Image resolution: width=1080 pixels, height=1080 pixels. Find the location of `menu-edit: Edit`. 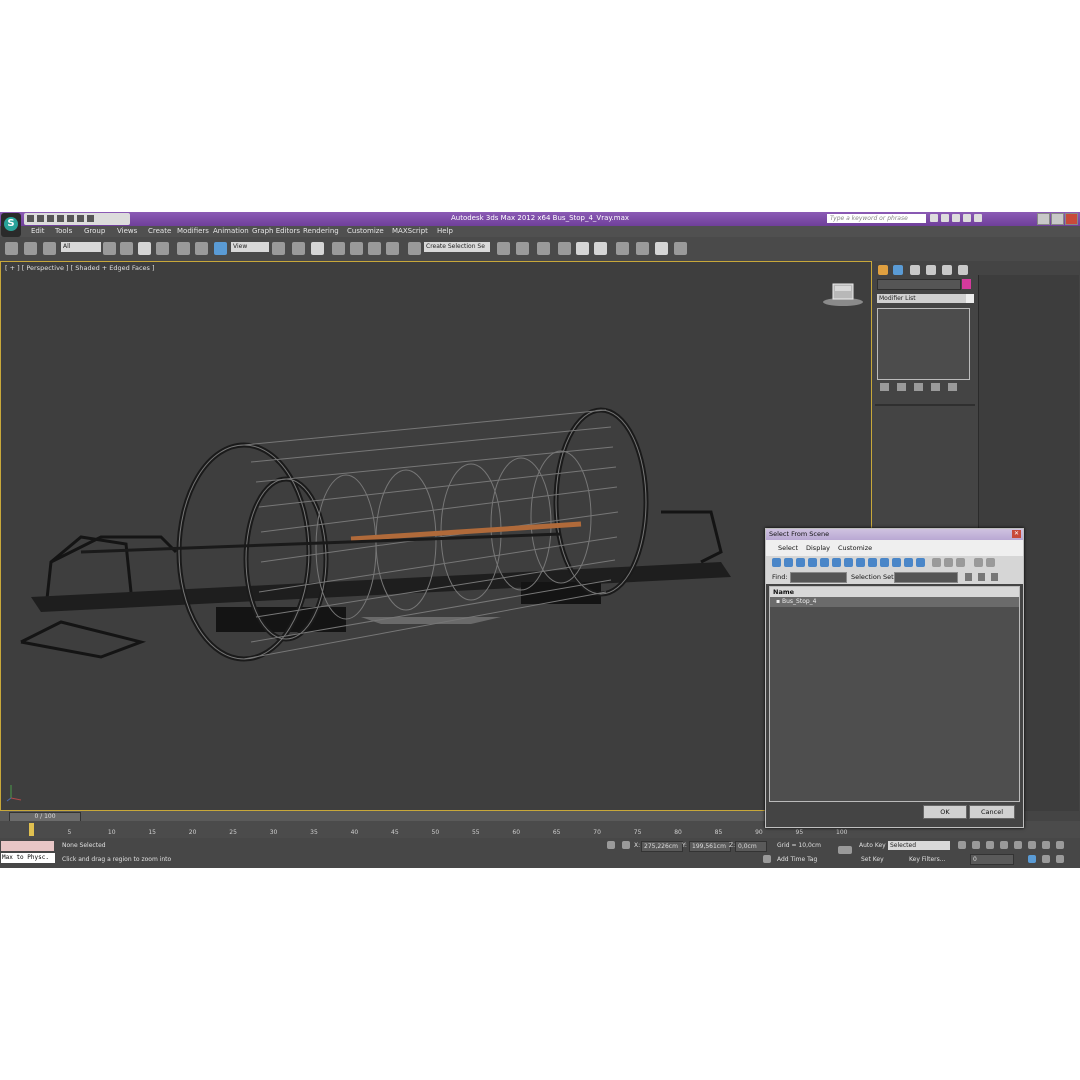

menu-edit: Edit is located at coordinates (38, 231).